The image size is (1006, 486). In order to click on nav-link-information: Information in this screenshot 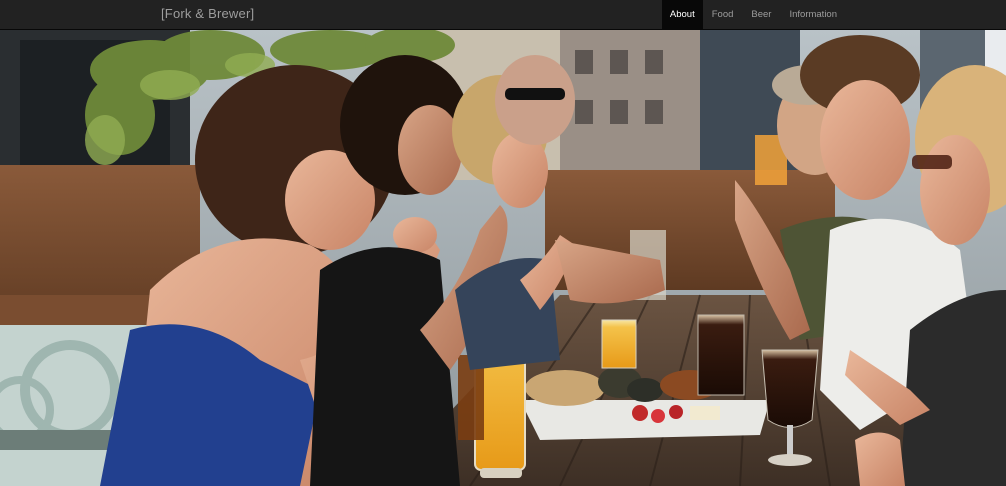, I will do `click(813, 15)`.